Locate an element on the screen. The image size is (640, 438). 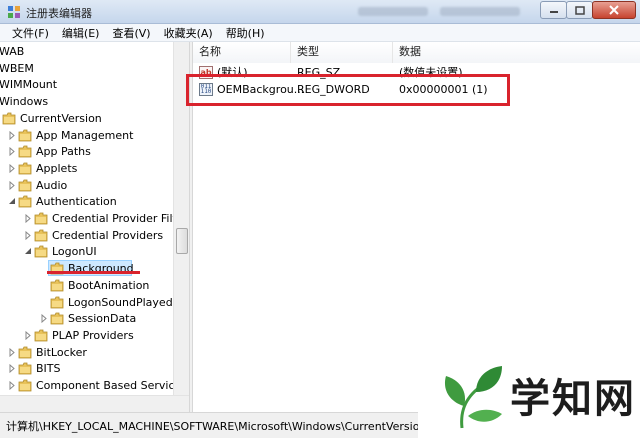
tree-item-label: WAB is located at coordinates (12, 51).